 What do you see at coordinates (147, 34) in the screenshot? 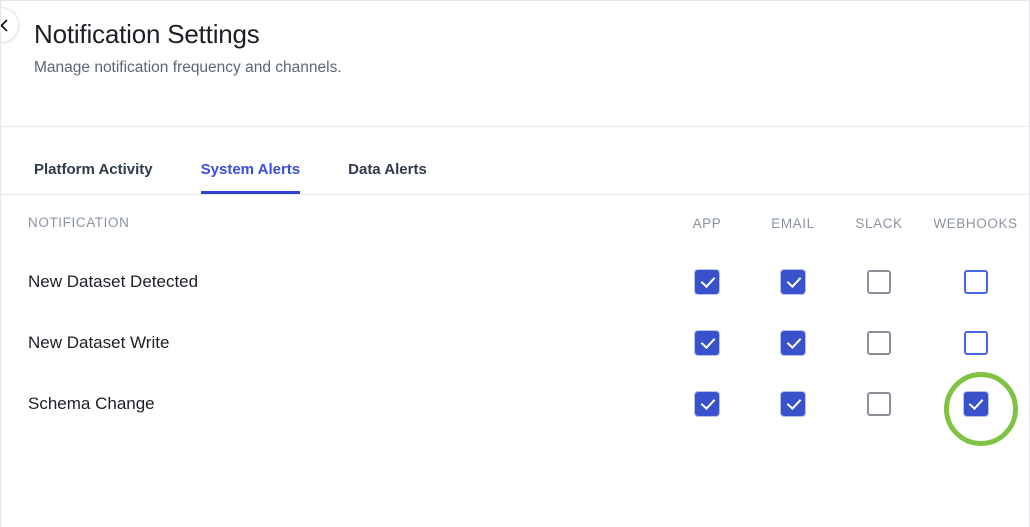
I see `page-title: Notification Settings` at bounding box center [147, 34].